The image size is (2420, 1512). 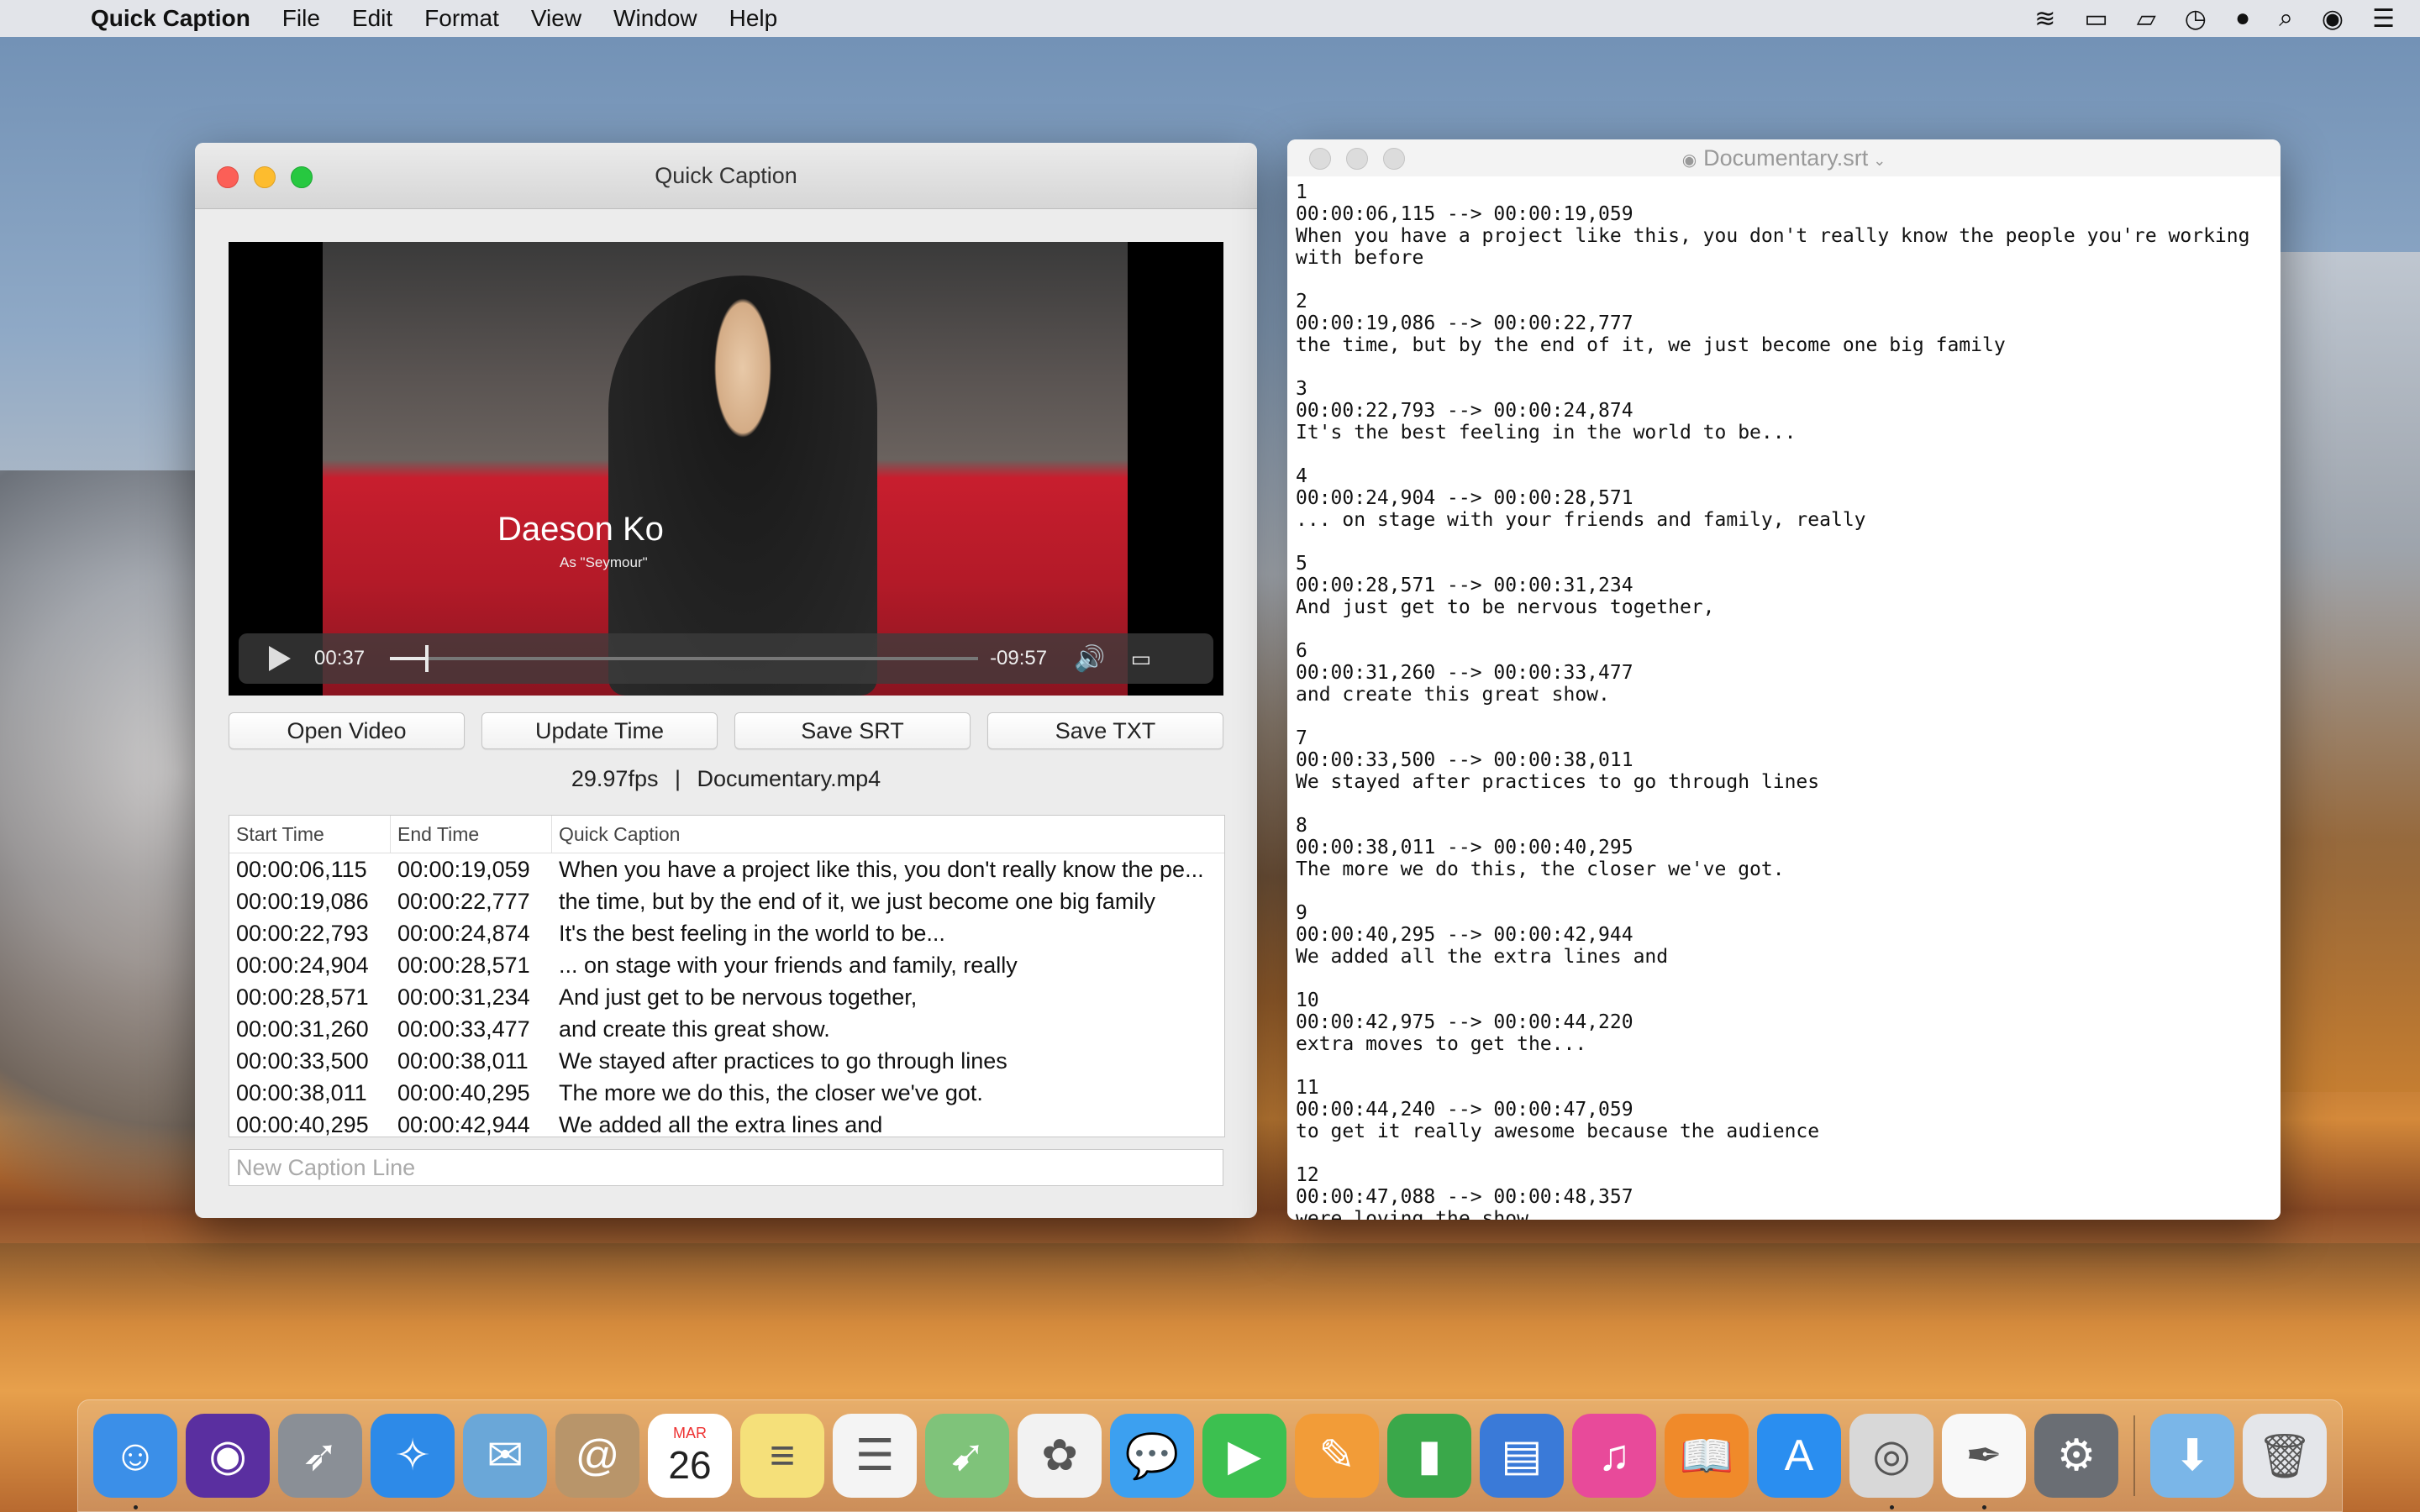 I want to click on maps-icon: ➹, so click(x=967, y=1456).